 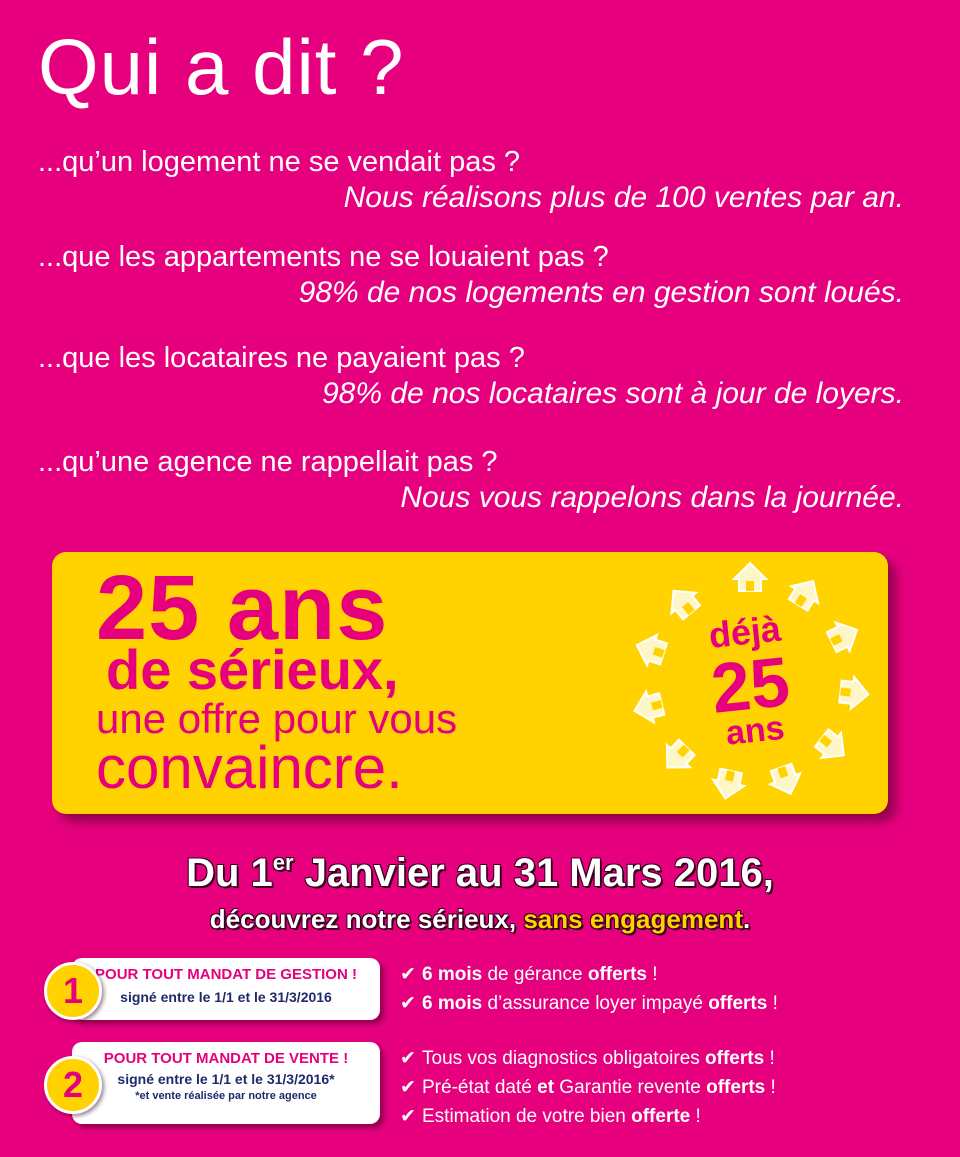 What do you see at coordinates (589, 974) in the screenshot?
I see `benefit-item: ✔ 6 mois de gérance offerts !` at bounding box center [589, 974].